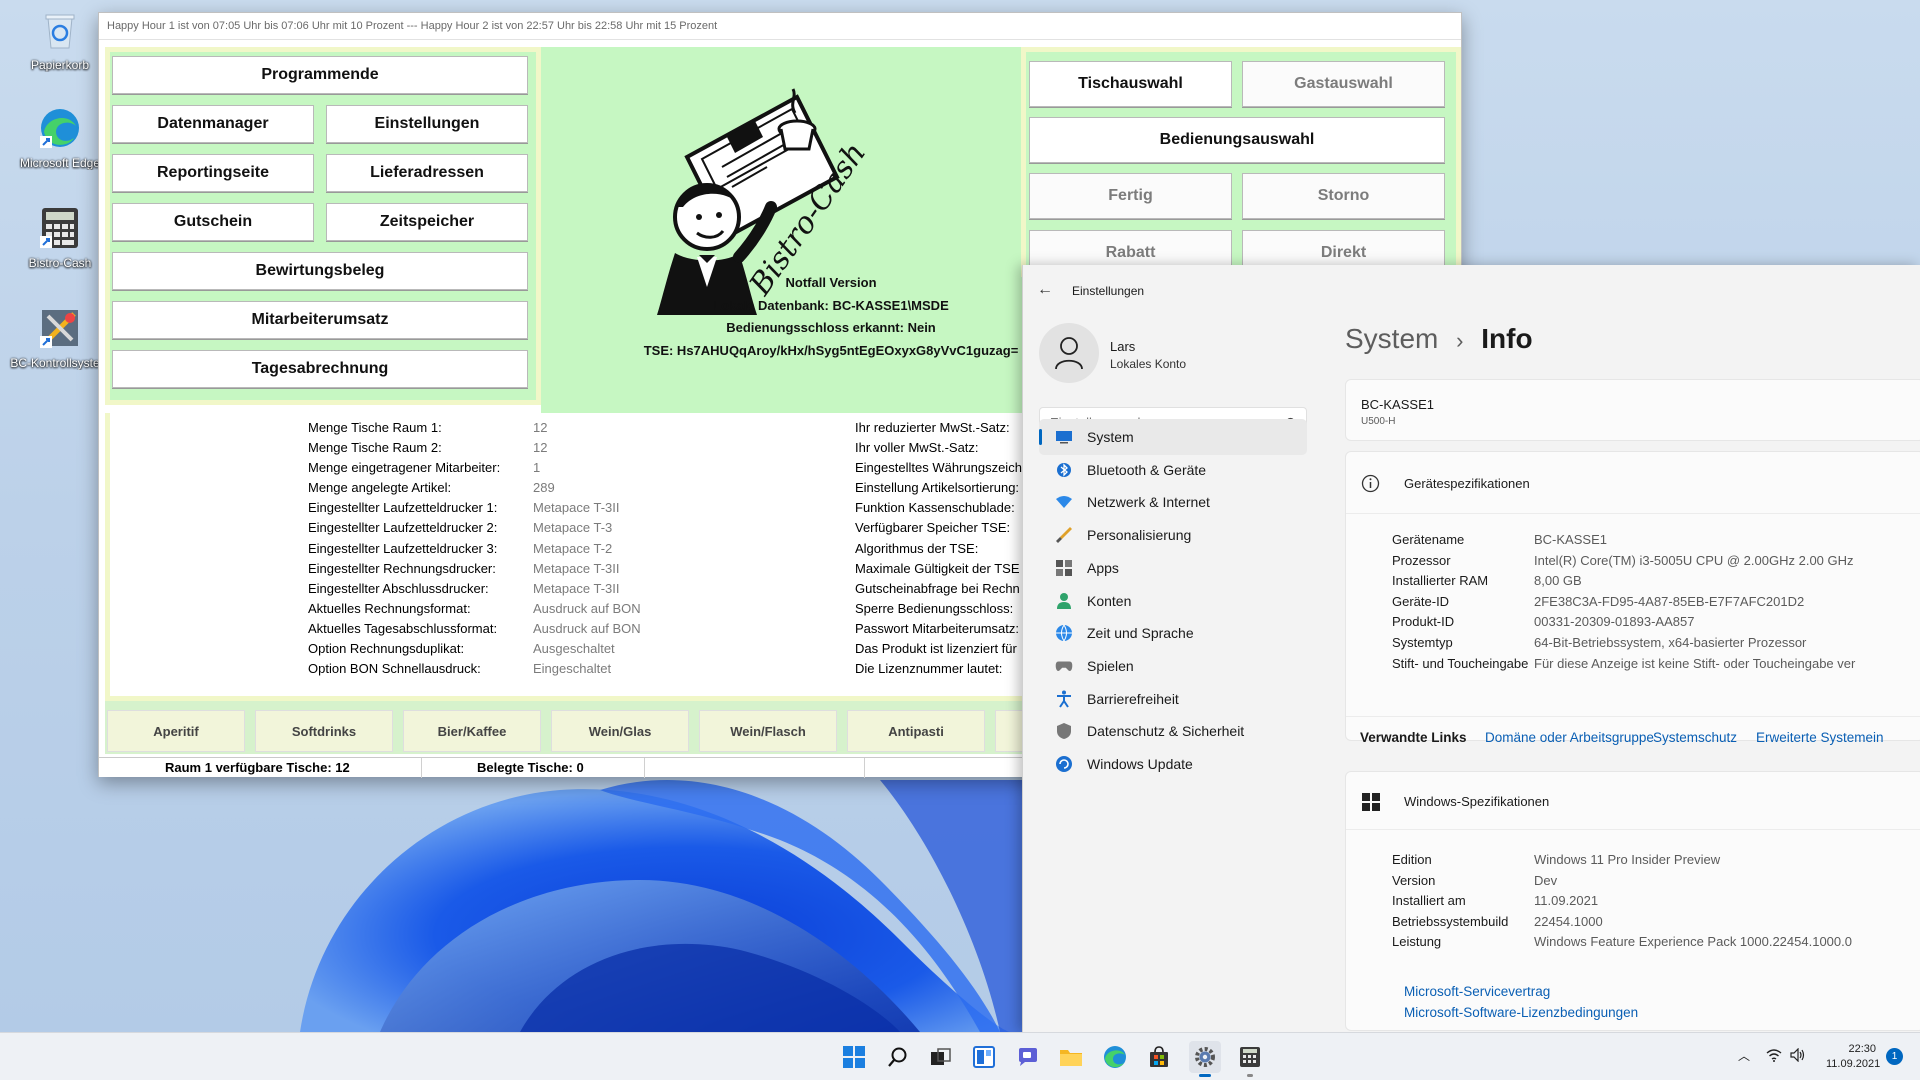 This screenshot has width=1920, height=1080. Describe the element at coordinates (854, 1057) in the screenshot. I see `start-button` at that location.